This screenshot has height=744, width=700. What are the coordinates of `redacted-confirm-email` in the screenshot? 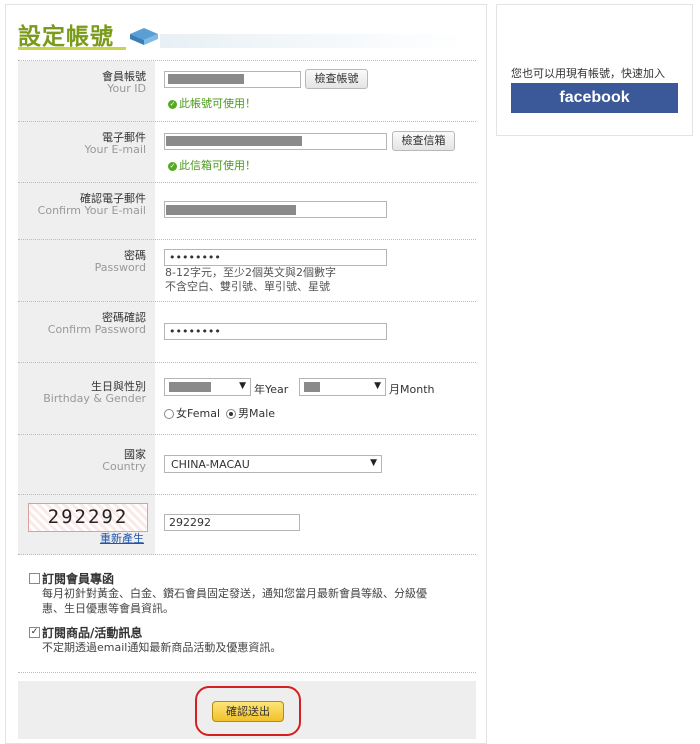 It's located at (231, 210).